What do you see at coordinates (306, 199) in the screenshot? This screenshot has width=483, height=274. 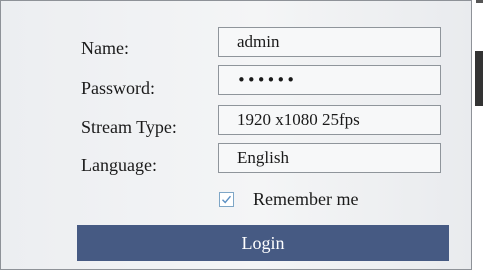 I see `remember-me-label: Remember me` at bounding box center [306, 199].